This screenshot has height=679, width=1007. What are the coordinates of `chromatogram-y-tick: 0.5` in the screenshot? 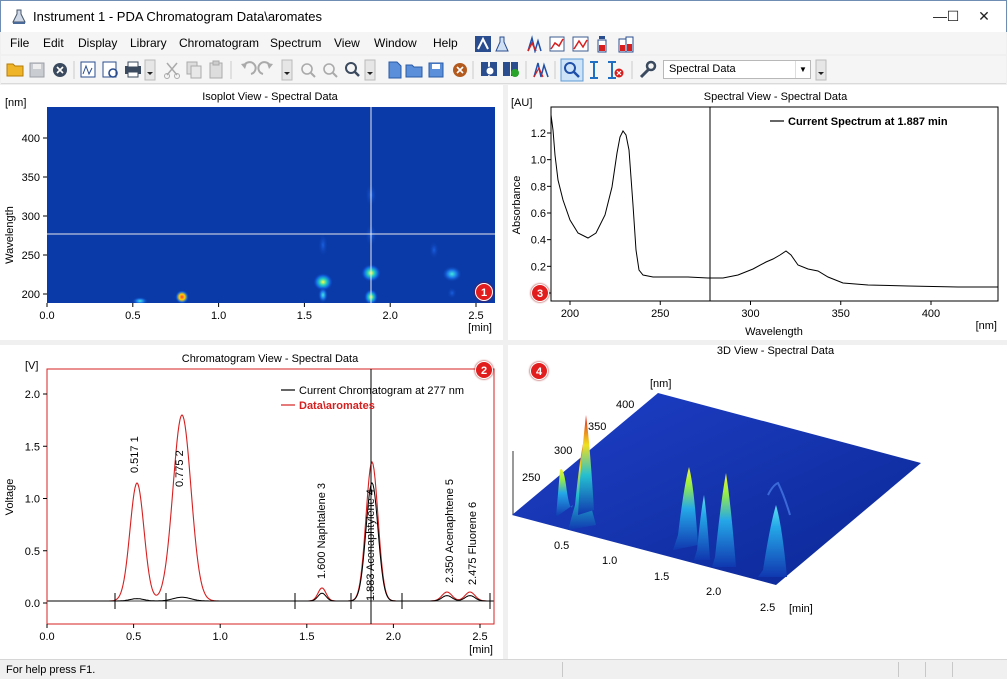 It's located at (32, 552).